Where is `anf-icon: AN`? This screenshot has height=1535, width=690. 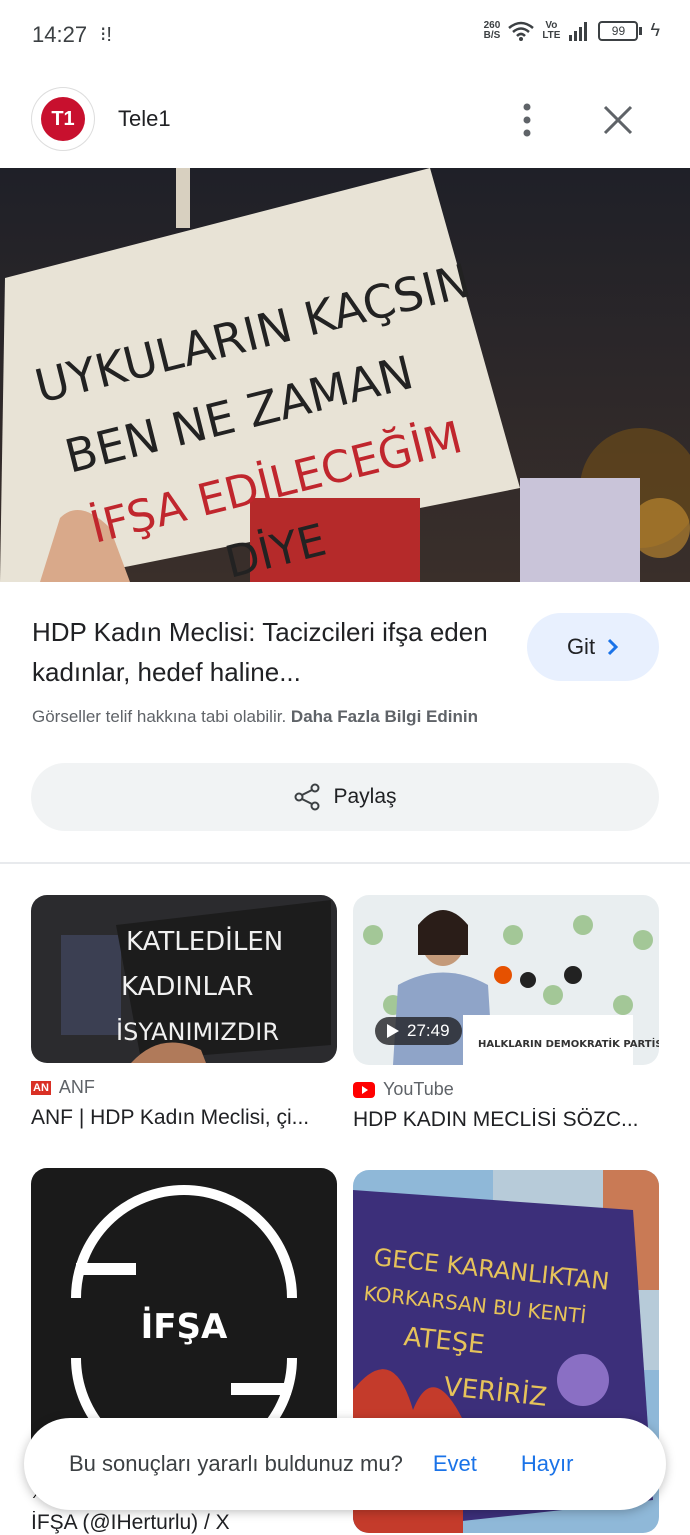 anf-icon: AN is located at coordinates (41, 1087).